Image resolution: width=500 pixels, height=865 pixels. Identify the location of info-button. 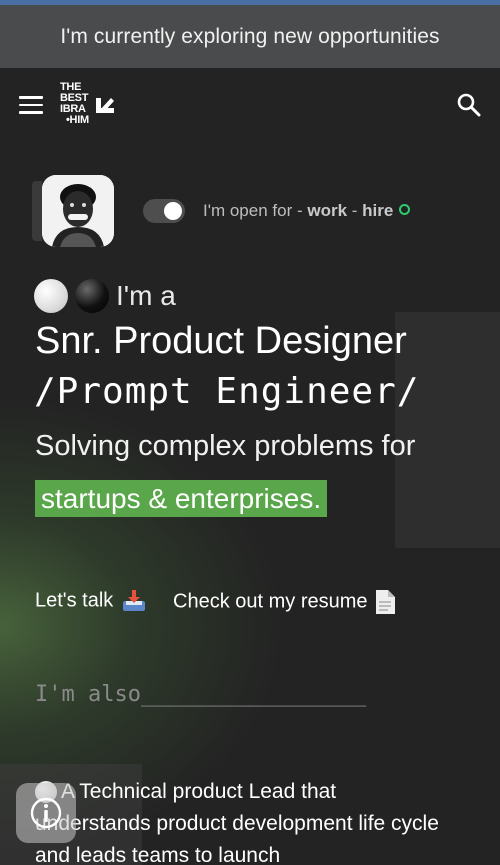
(46, 813).